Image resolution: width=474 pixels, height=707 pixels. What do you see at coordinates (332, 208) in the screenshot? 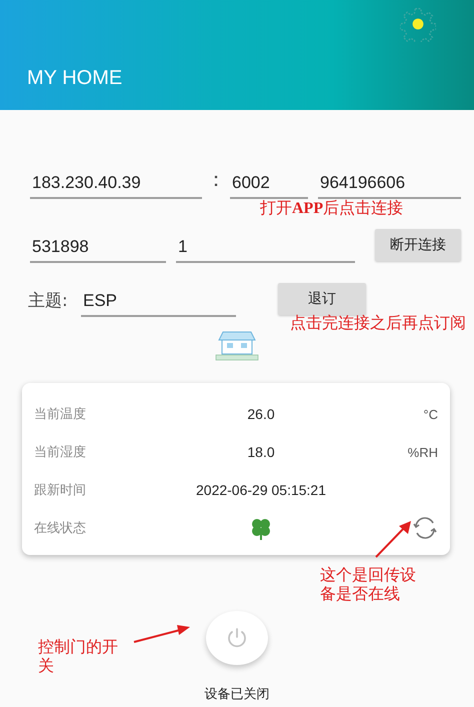
I see `annotation-text: 打开APP后点击连接` at bounding box center [332, 208].